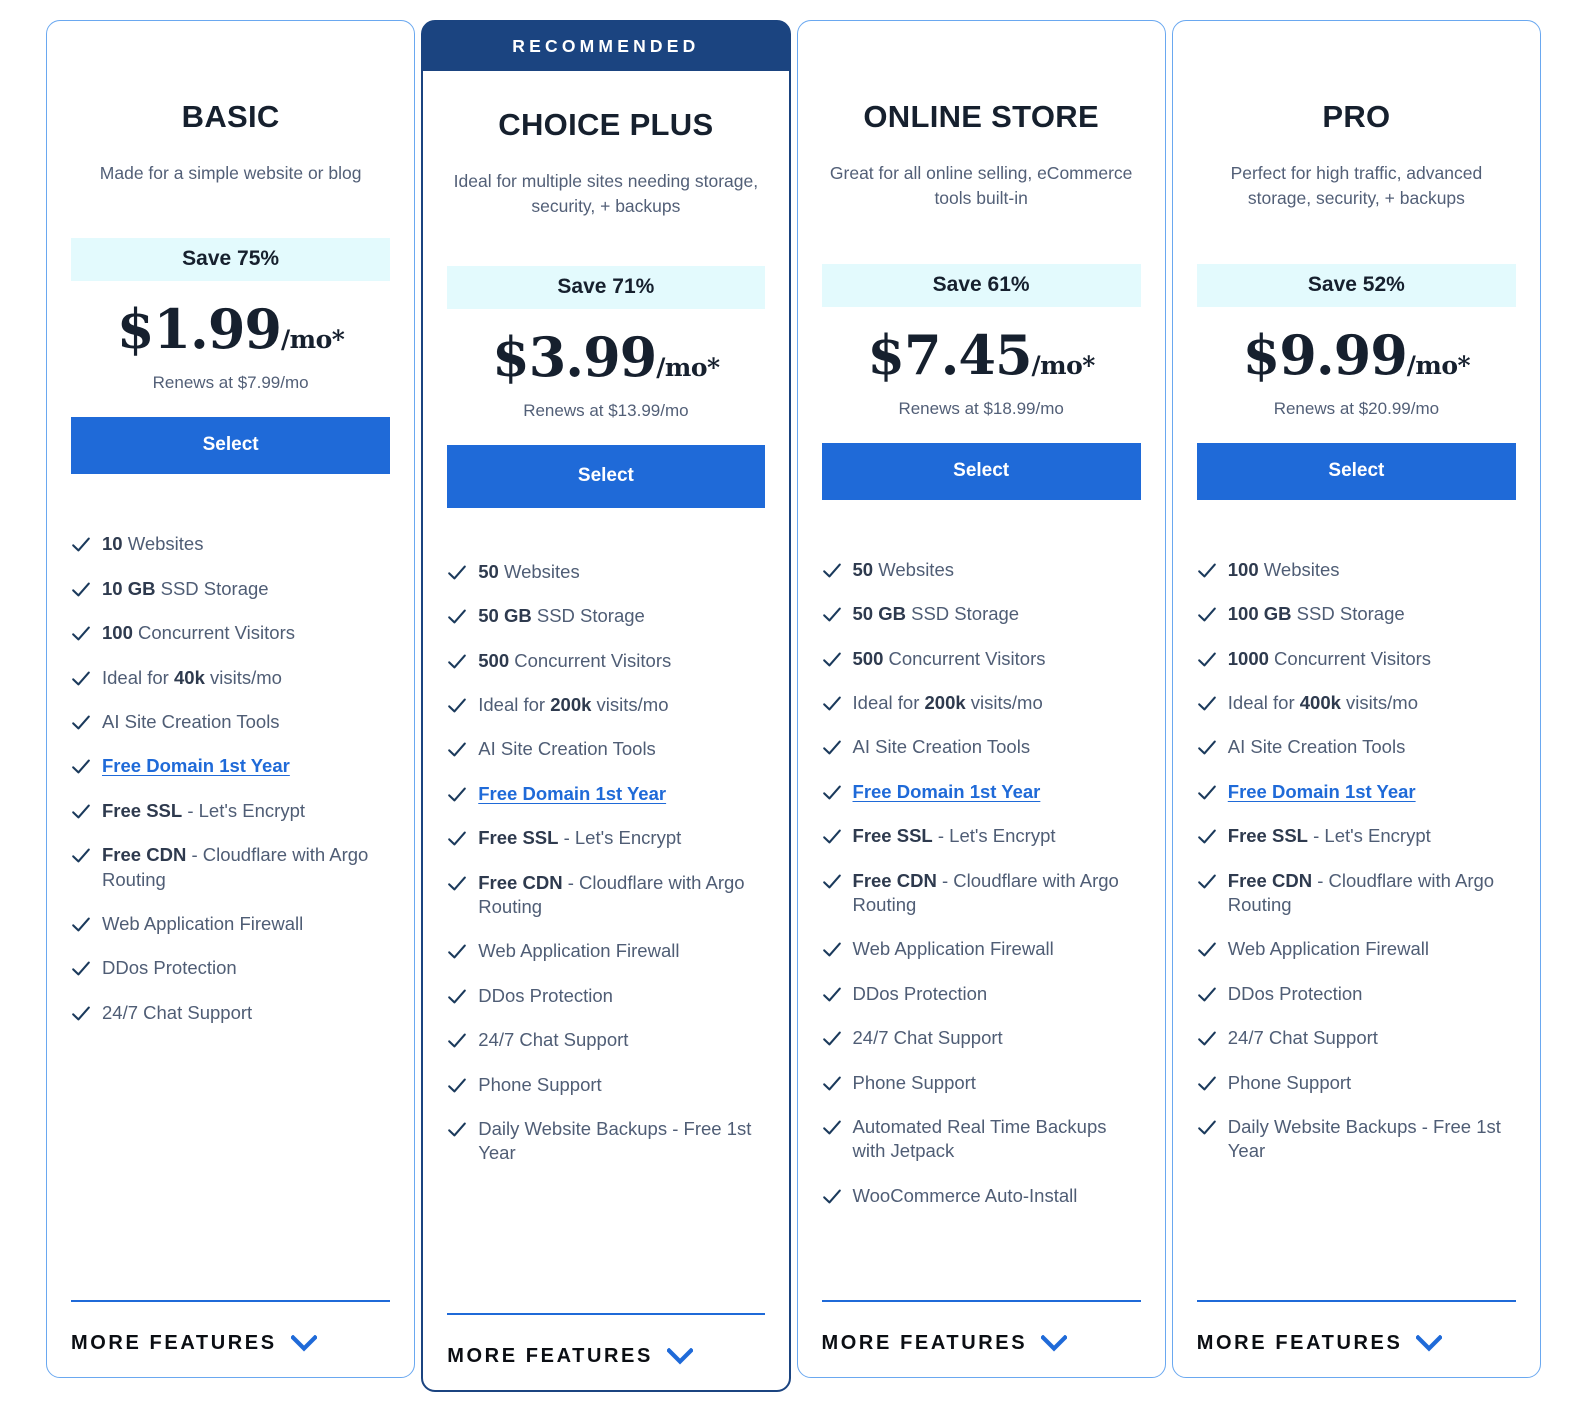 The height and width of the screenshot is (1410, 1581). Describe the element at coordinates (578, 951) in the screenshot. I see `feature-text: Web Application Firewall` at that location.